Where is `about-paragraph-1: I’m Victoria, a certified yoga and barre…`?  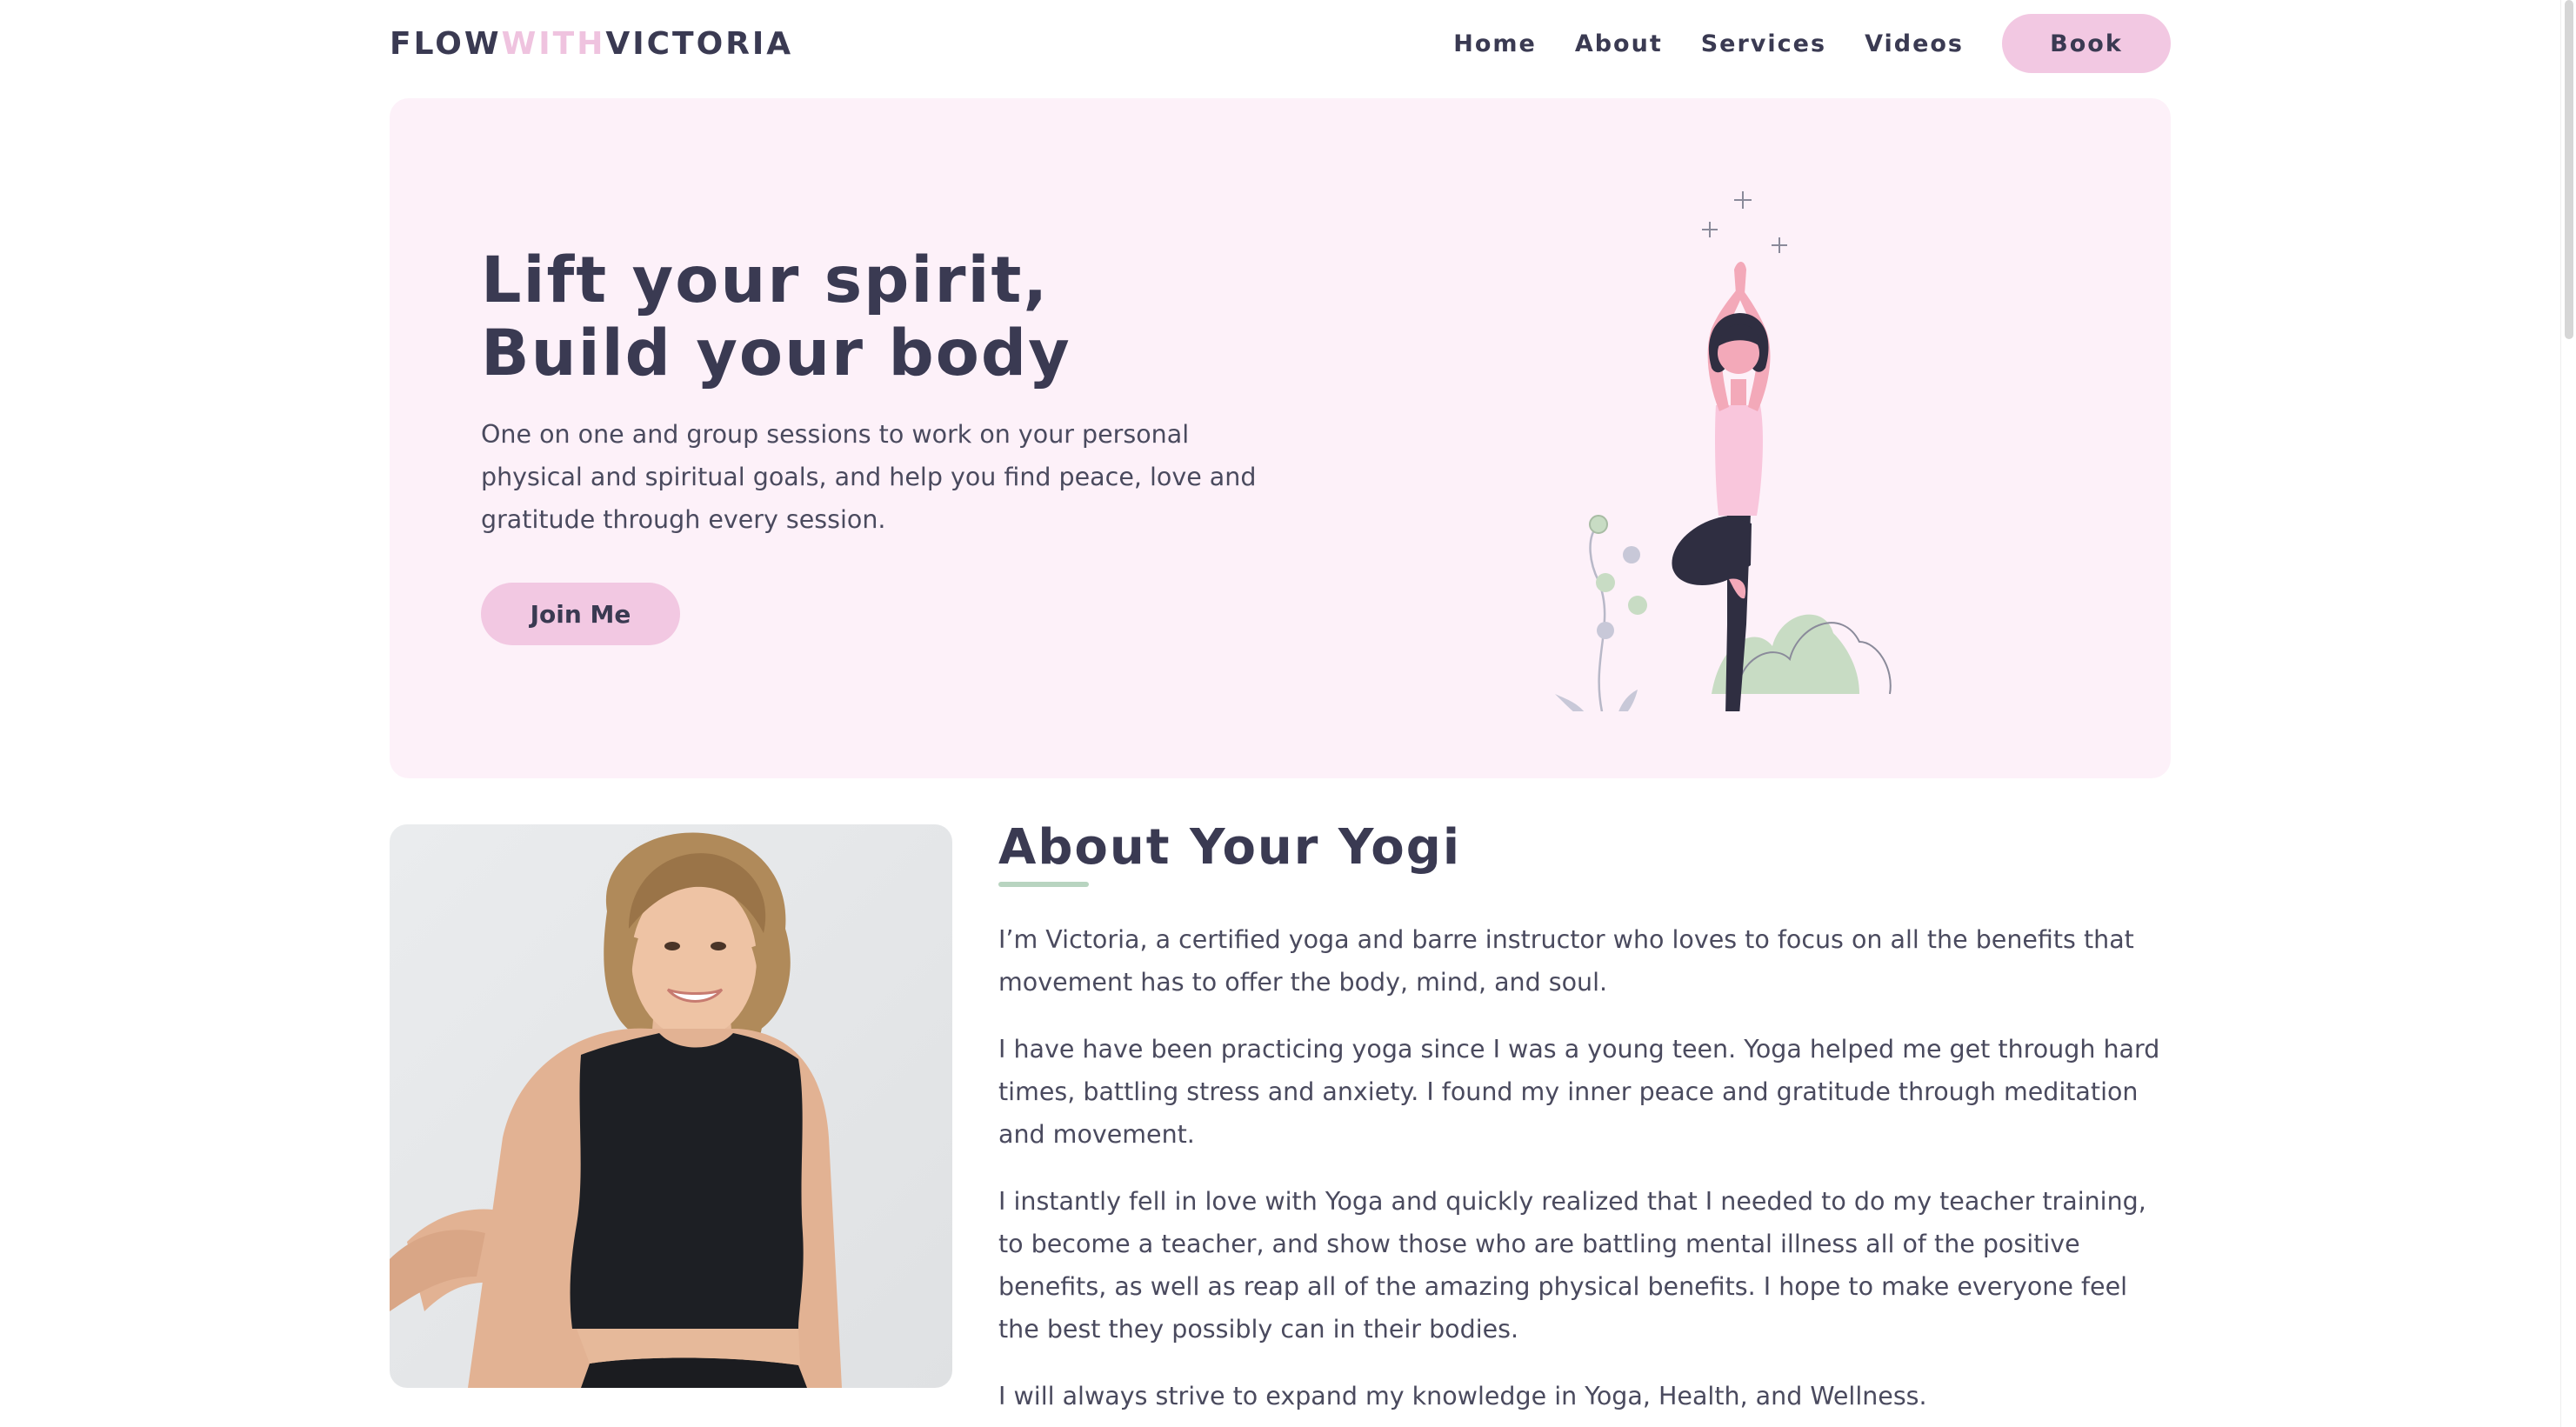
about-paragraph-1: I’m Victoria, a certified yoga and barre… is located at coordinates (1566, 961).